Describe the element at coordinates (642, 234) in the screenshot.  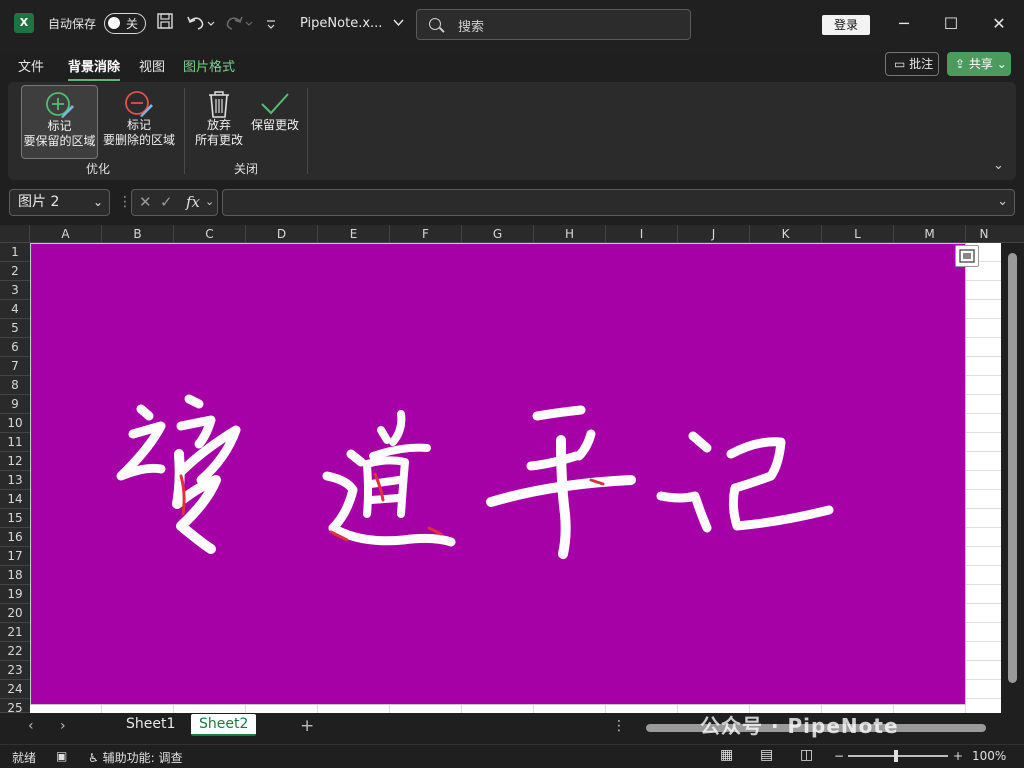
I see `column-header: I` at that location.